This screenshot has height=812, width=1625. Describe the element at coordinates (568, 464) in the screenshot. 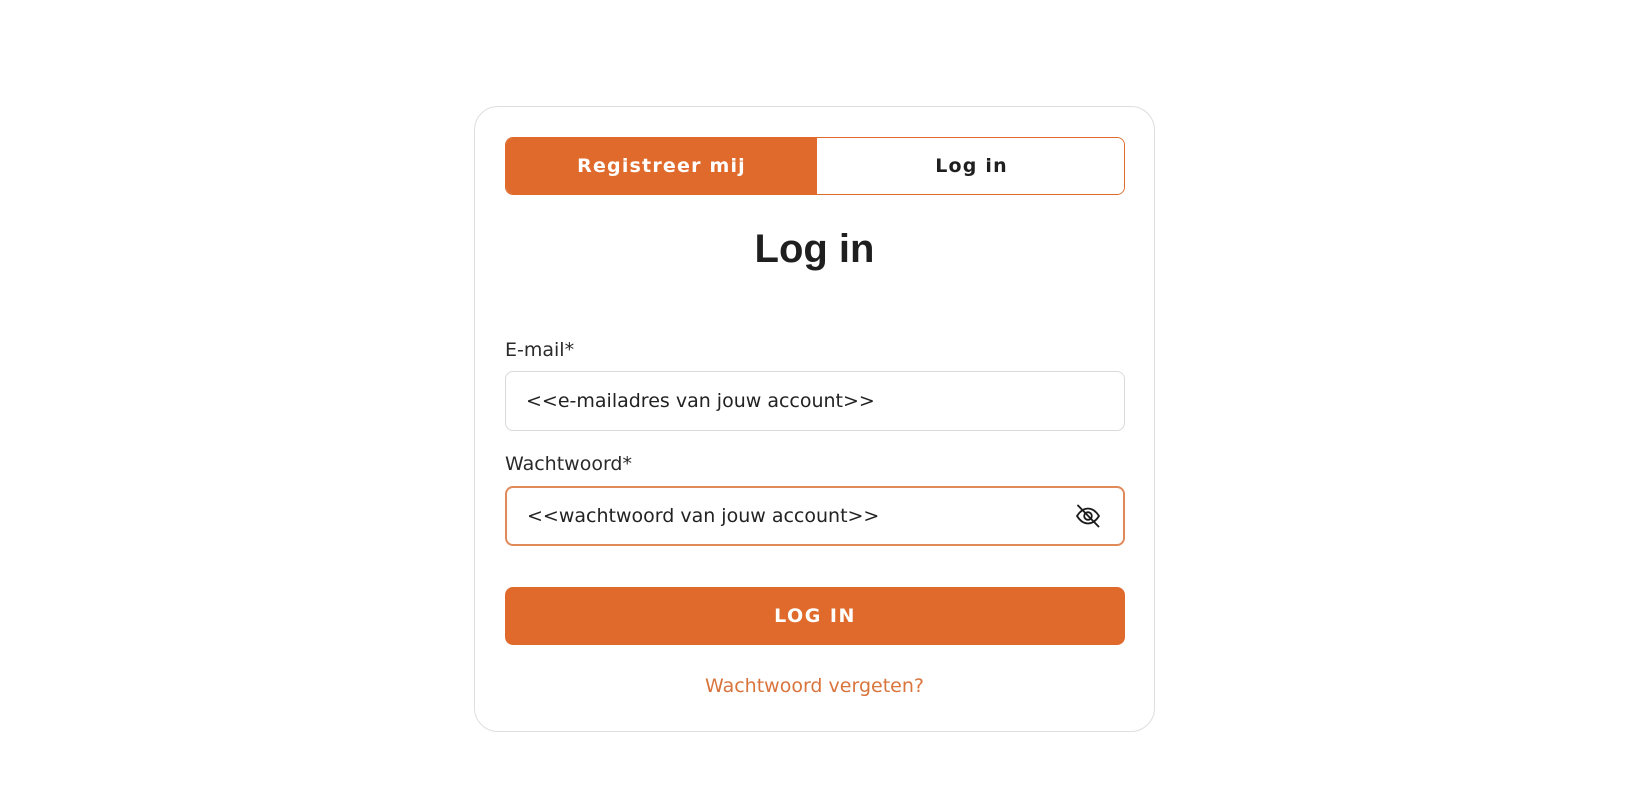

I see `password-label: Wachtwoord*` at that location.